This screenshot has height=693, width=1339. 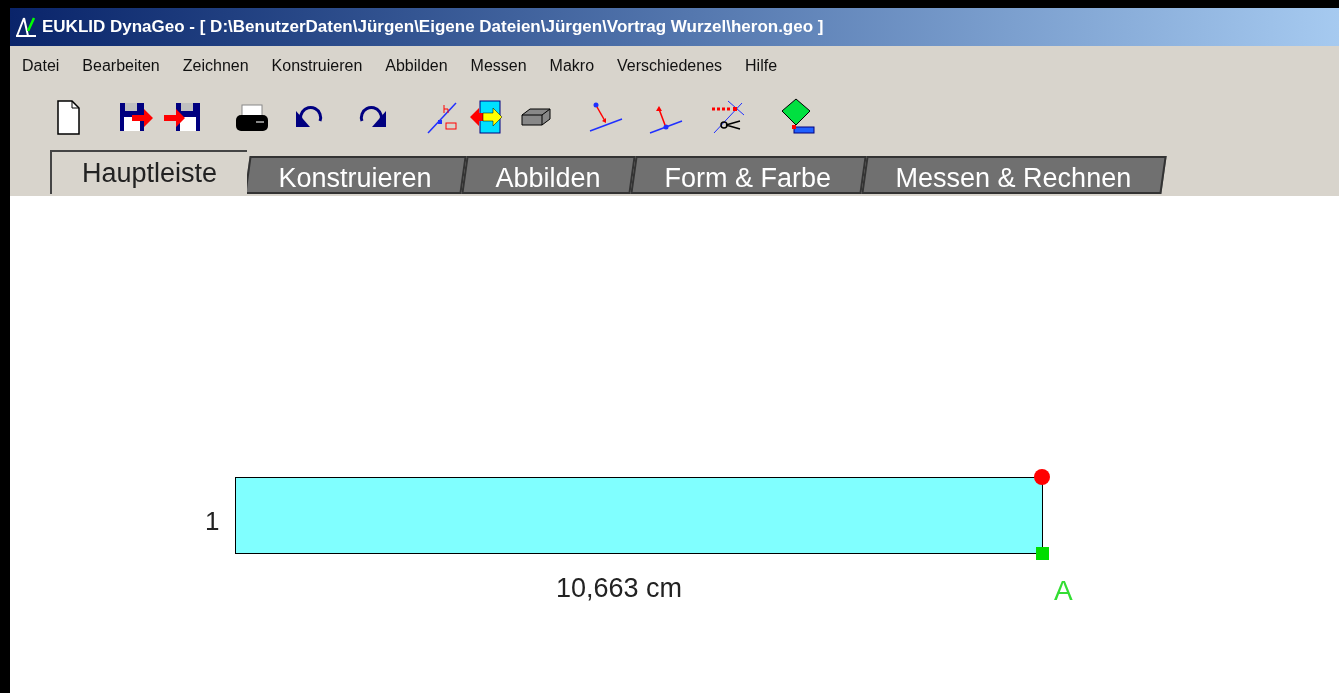 What do you see at coordinates (355, 175) in the screenshot?
I see `tab: Konstruieren` at bounding box center [355, 175].